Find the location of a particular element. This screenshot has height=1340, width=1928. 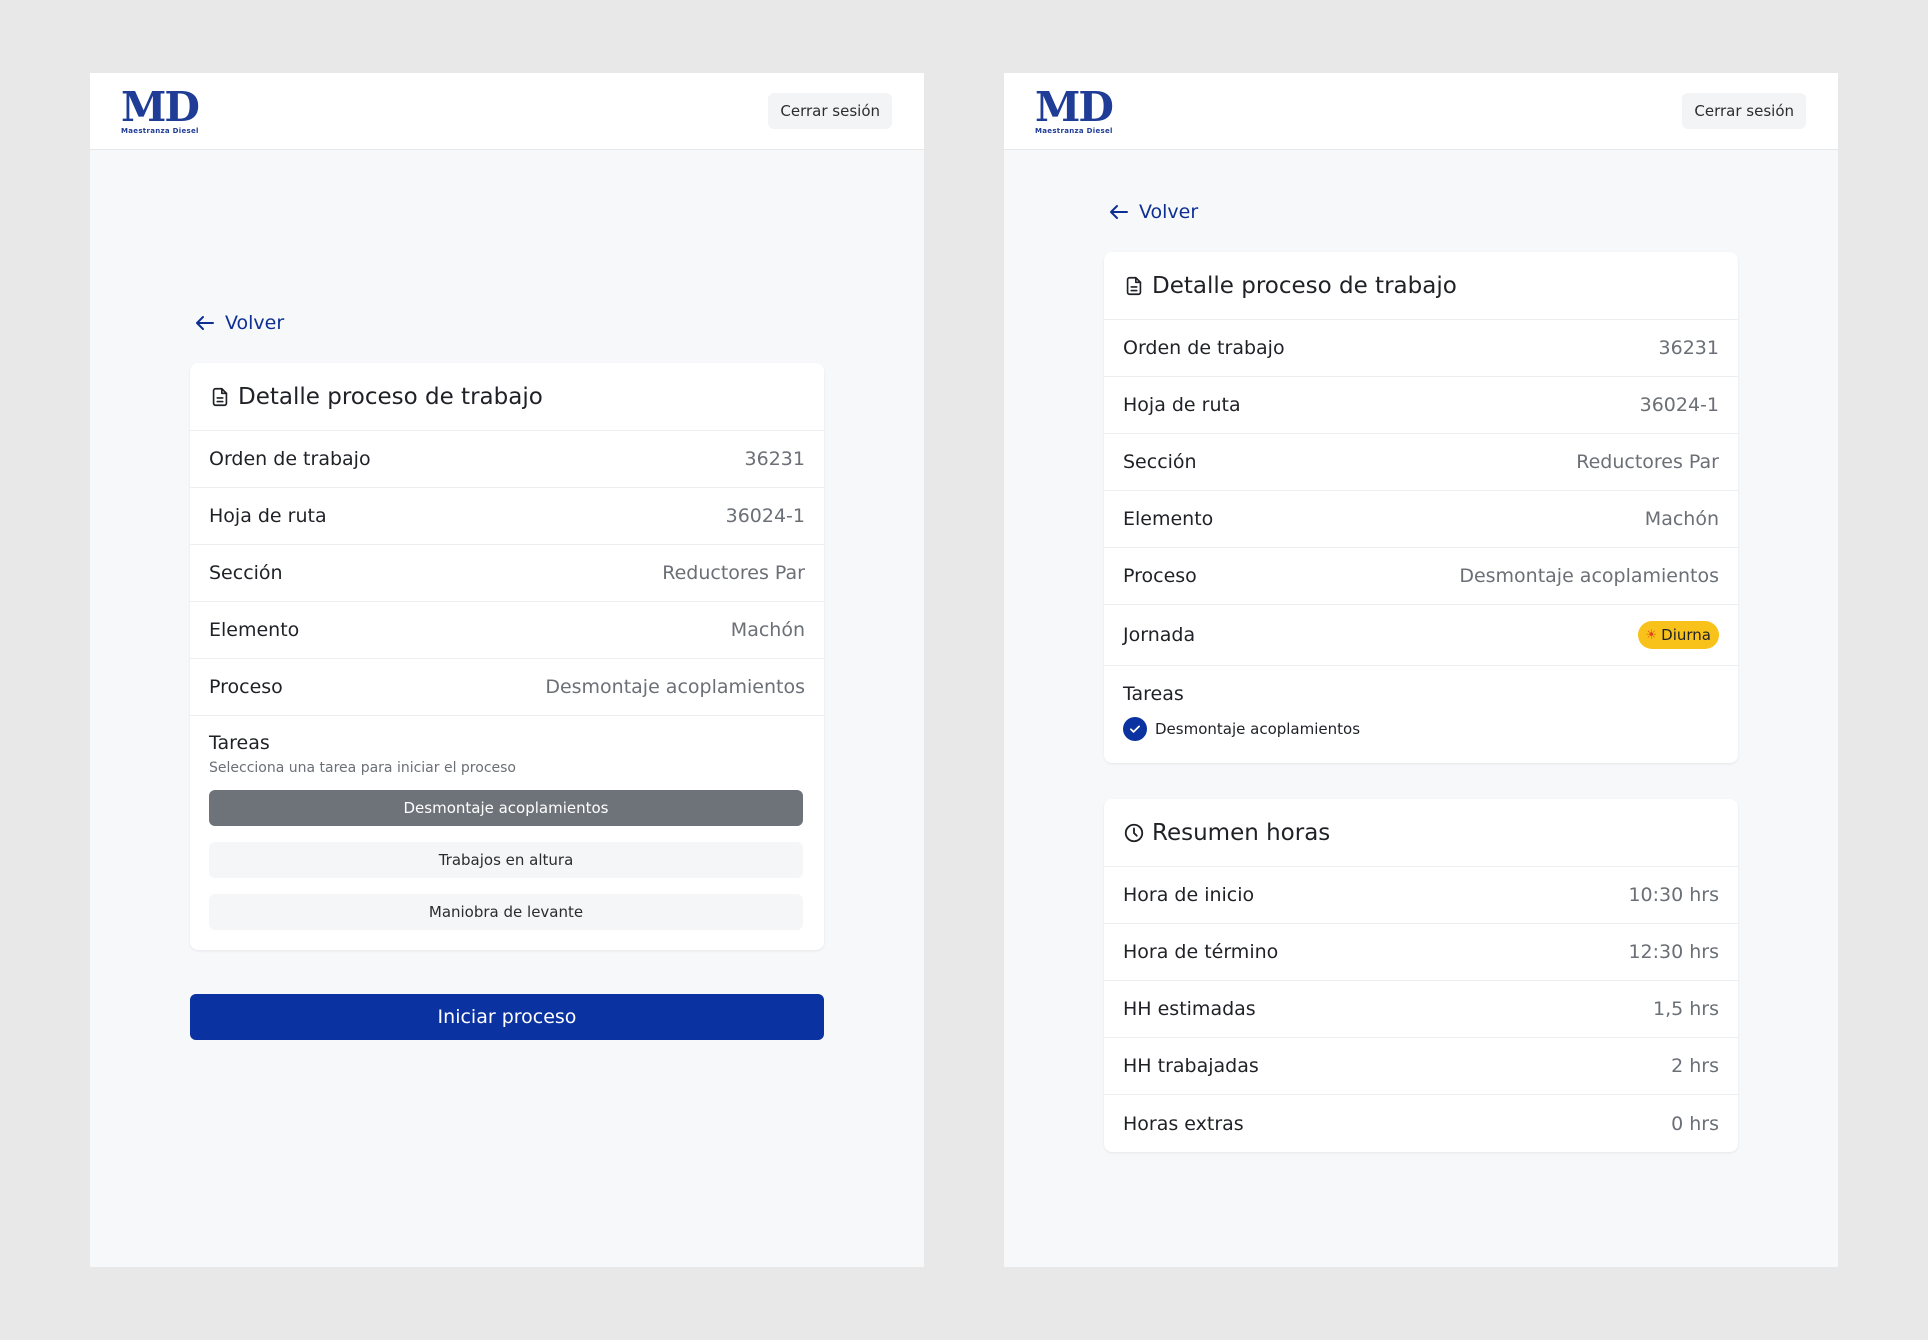

task-option-desmontaje-acoplamientos: Desmontaje acoplamientos is located at coordinates (506, 808).